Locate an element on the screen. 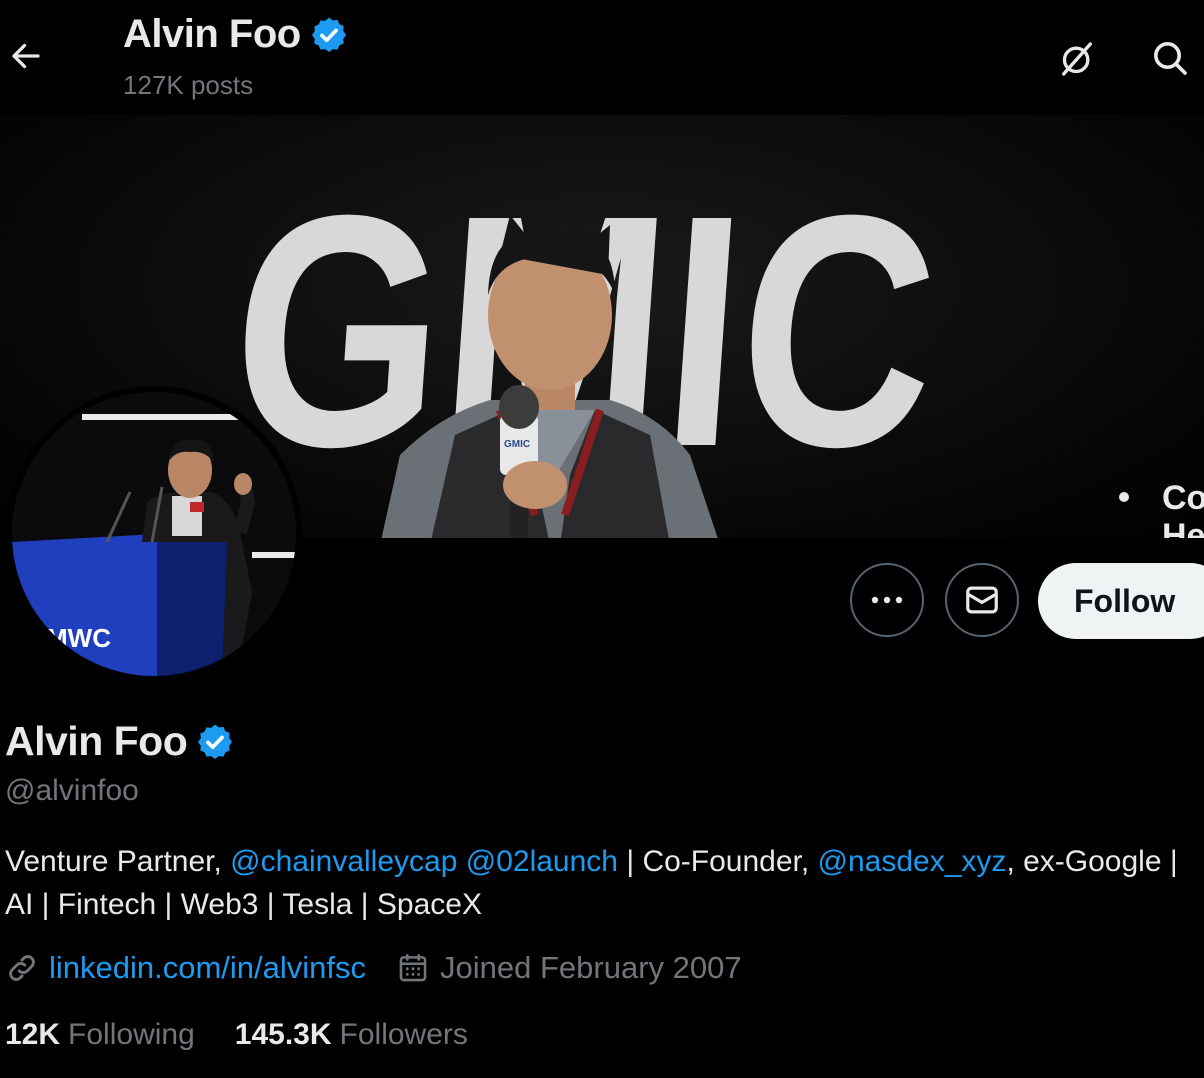 The width and height of the screenshot is (1204, 1078). message-button is located at coordinates (982, 600).